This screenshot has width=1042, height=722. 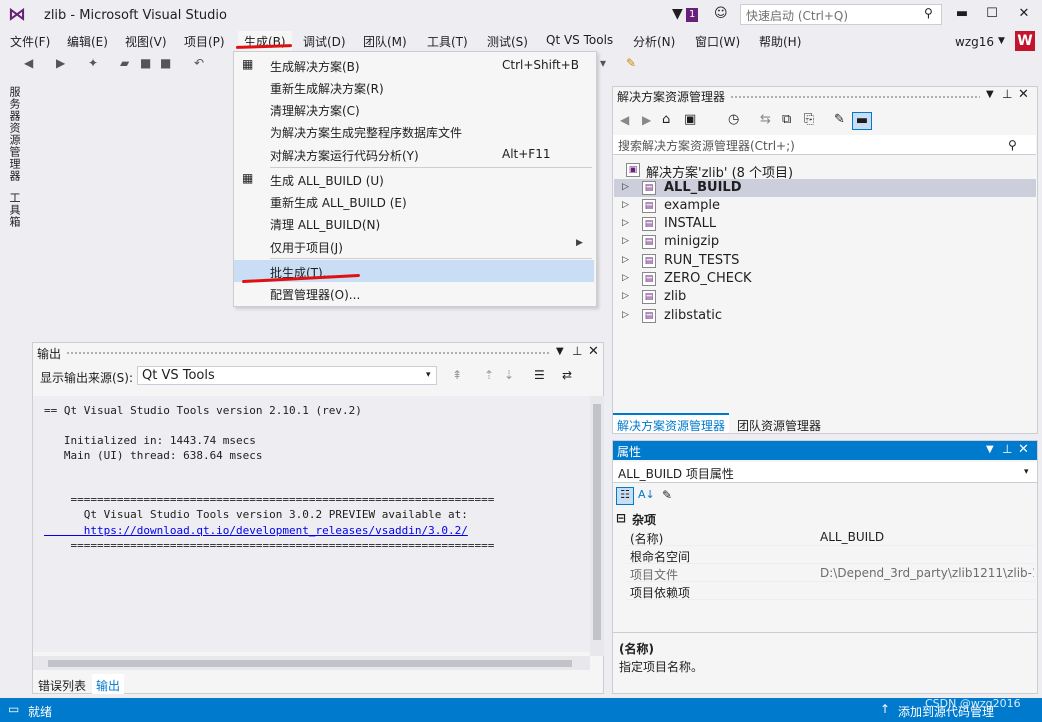 I want to click on menu-item-build-solution: ▦ 生成解决方案(B) Ctrl+Shift+B, so click(x=414, y=65).